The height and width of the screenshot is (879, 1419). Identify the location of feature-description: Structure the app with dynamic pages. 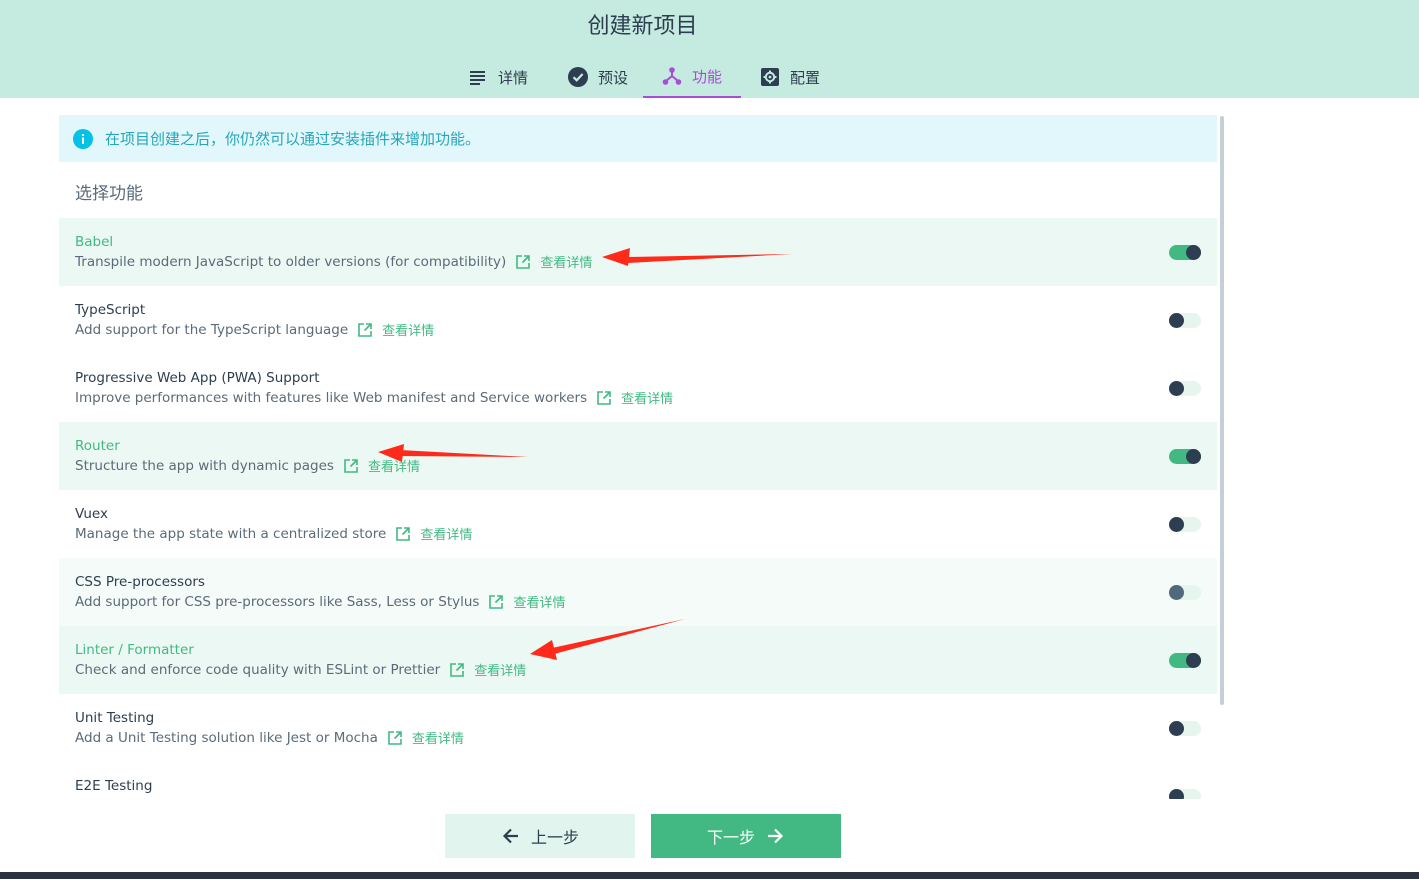
(204, 465).